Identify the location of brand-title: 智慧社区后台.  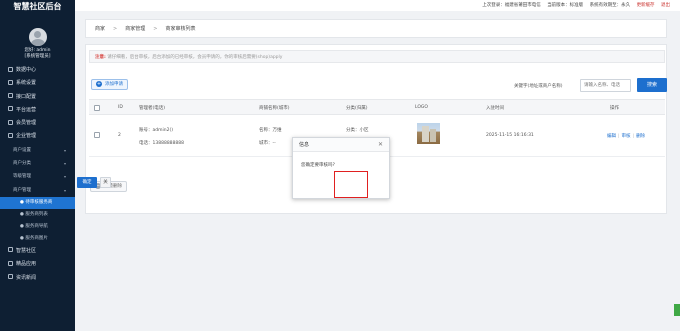
(37, 6).